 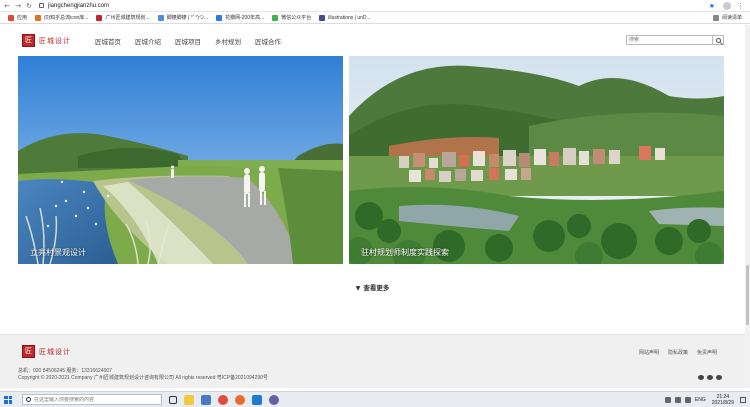 What do you see at coordinates (747, 295) in the screenshot?
I see `scrollbar-thumb` at bounding box center [747, 295].